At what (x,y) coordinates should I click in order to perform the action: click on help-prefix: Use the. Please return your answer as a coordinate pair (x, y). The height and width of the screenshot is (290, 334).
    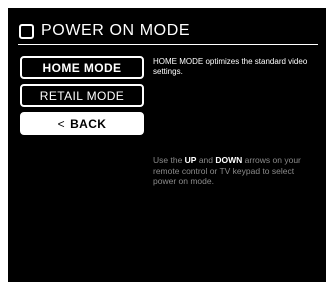
    Looking at the image, I should click on (169, 160).